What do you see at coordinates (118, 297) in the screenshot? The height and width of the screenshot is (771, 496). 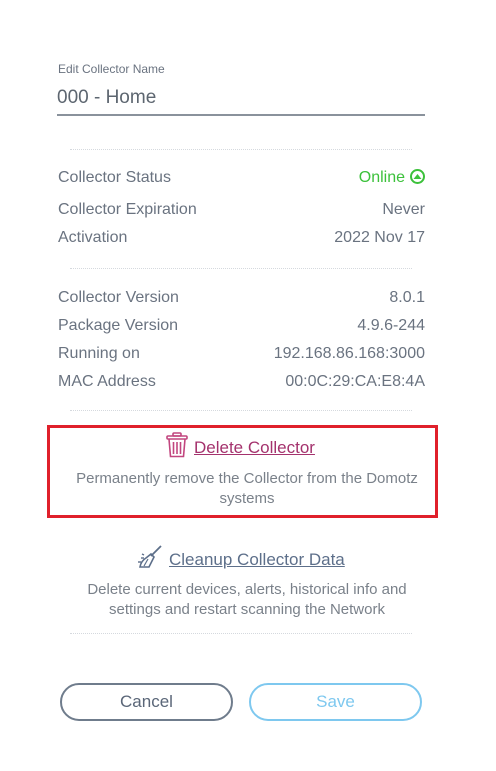 I see `collector-version-label: Collector Version` at bounding box center [118, 297].